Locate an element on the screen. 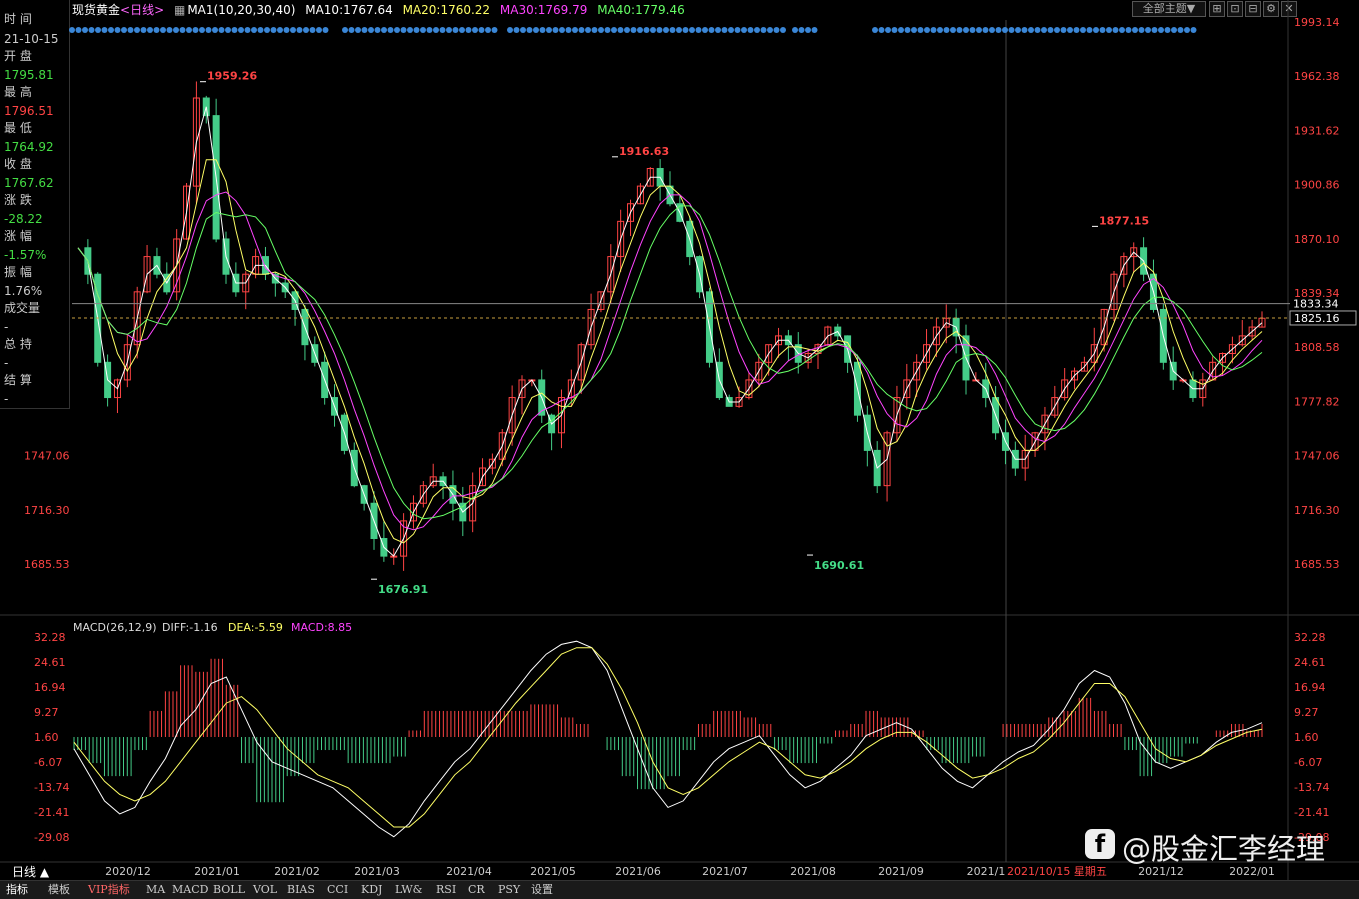 The width and height of the screenshot is (1359, 899). indicator-tab: VIP指标 is located at coordinates (109, 890).